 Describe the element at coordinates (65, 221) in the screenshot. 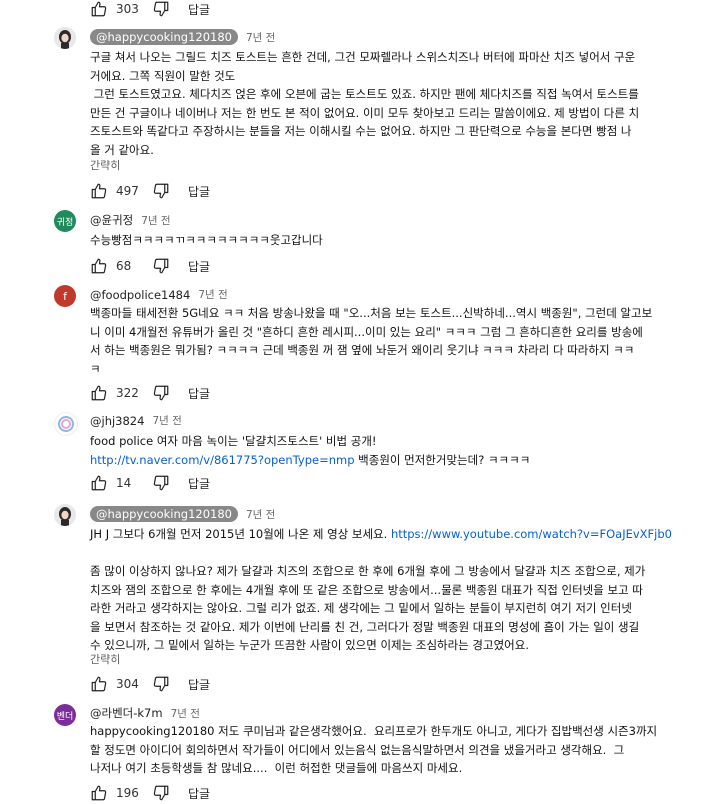

I see `avatar: 귀정` at that location.